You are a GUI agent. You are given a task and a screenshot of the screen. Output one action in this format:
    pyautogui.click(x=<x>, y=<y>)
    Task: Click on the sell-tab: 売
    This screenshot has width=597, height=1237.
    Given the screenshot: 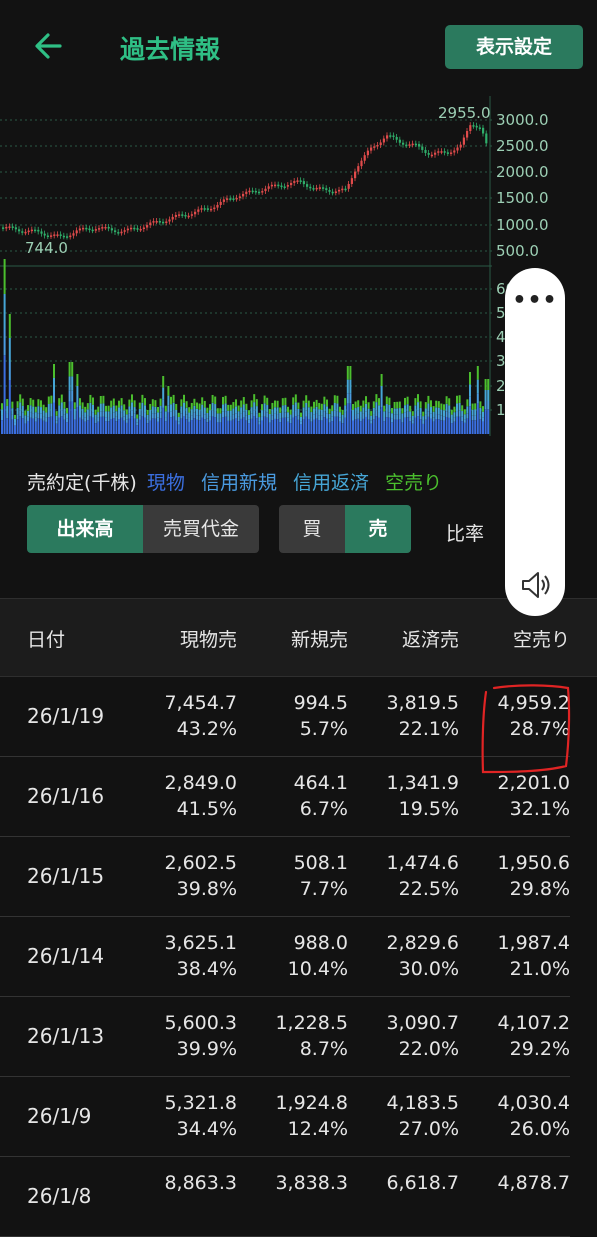 What is the action you would take?
    pyautogui.click(x=378, y=529)
    